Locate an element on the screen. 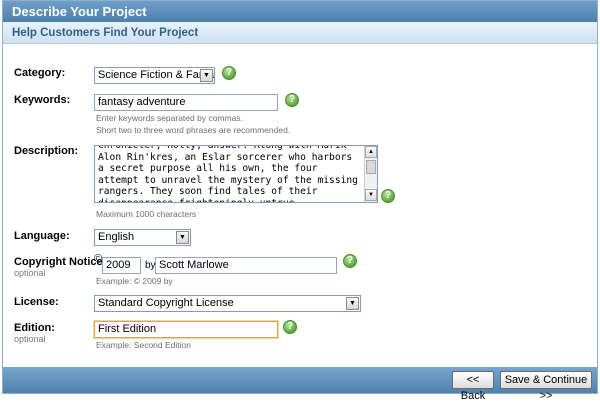 Image resolution: width=600 pixels, height=404 pixels. panel-title: Describe Your Project is located at coordinates (300, 11).